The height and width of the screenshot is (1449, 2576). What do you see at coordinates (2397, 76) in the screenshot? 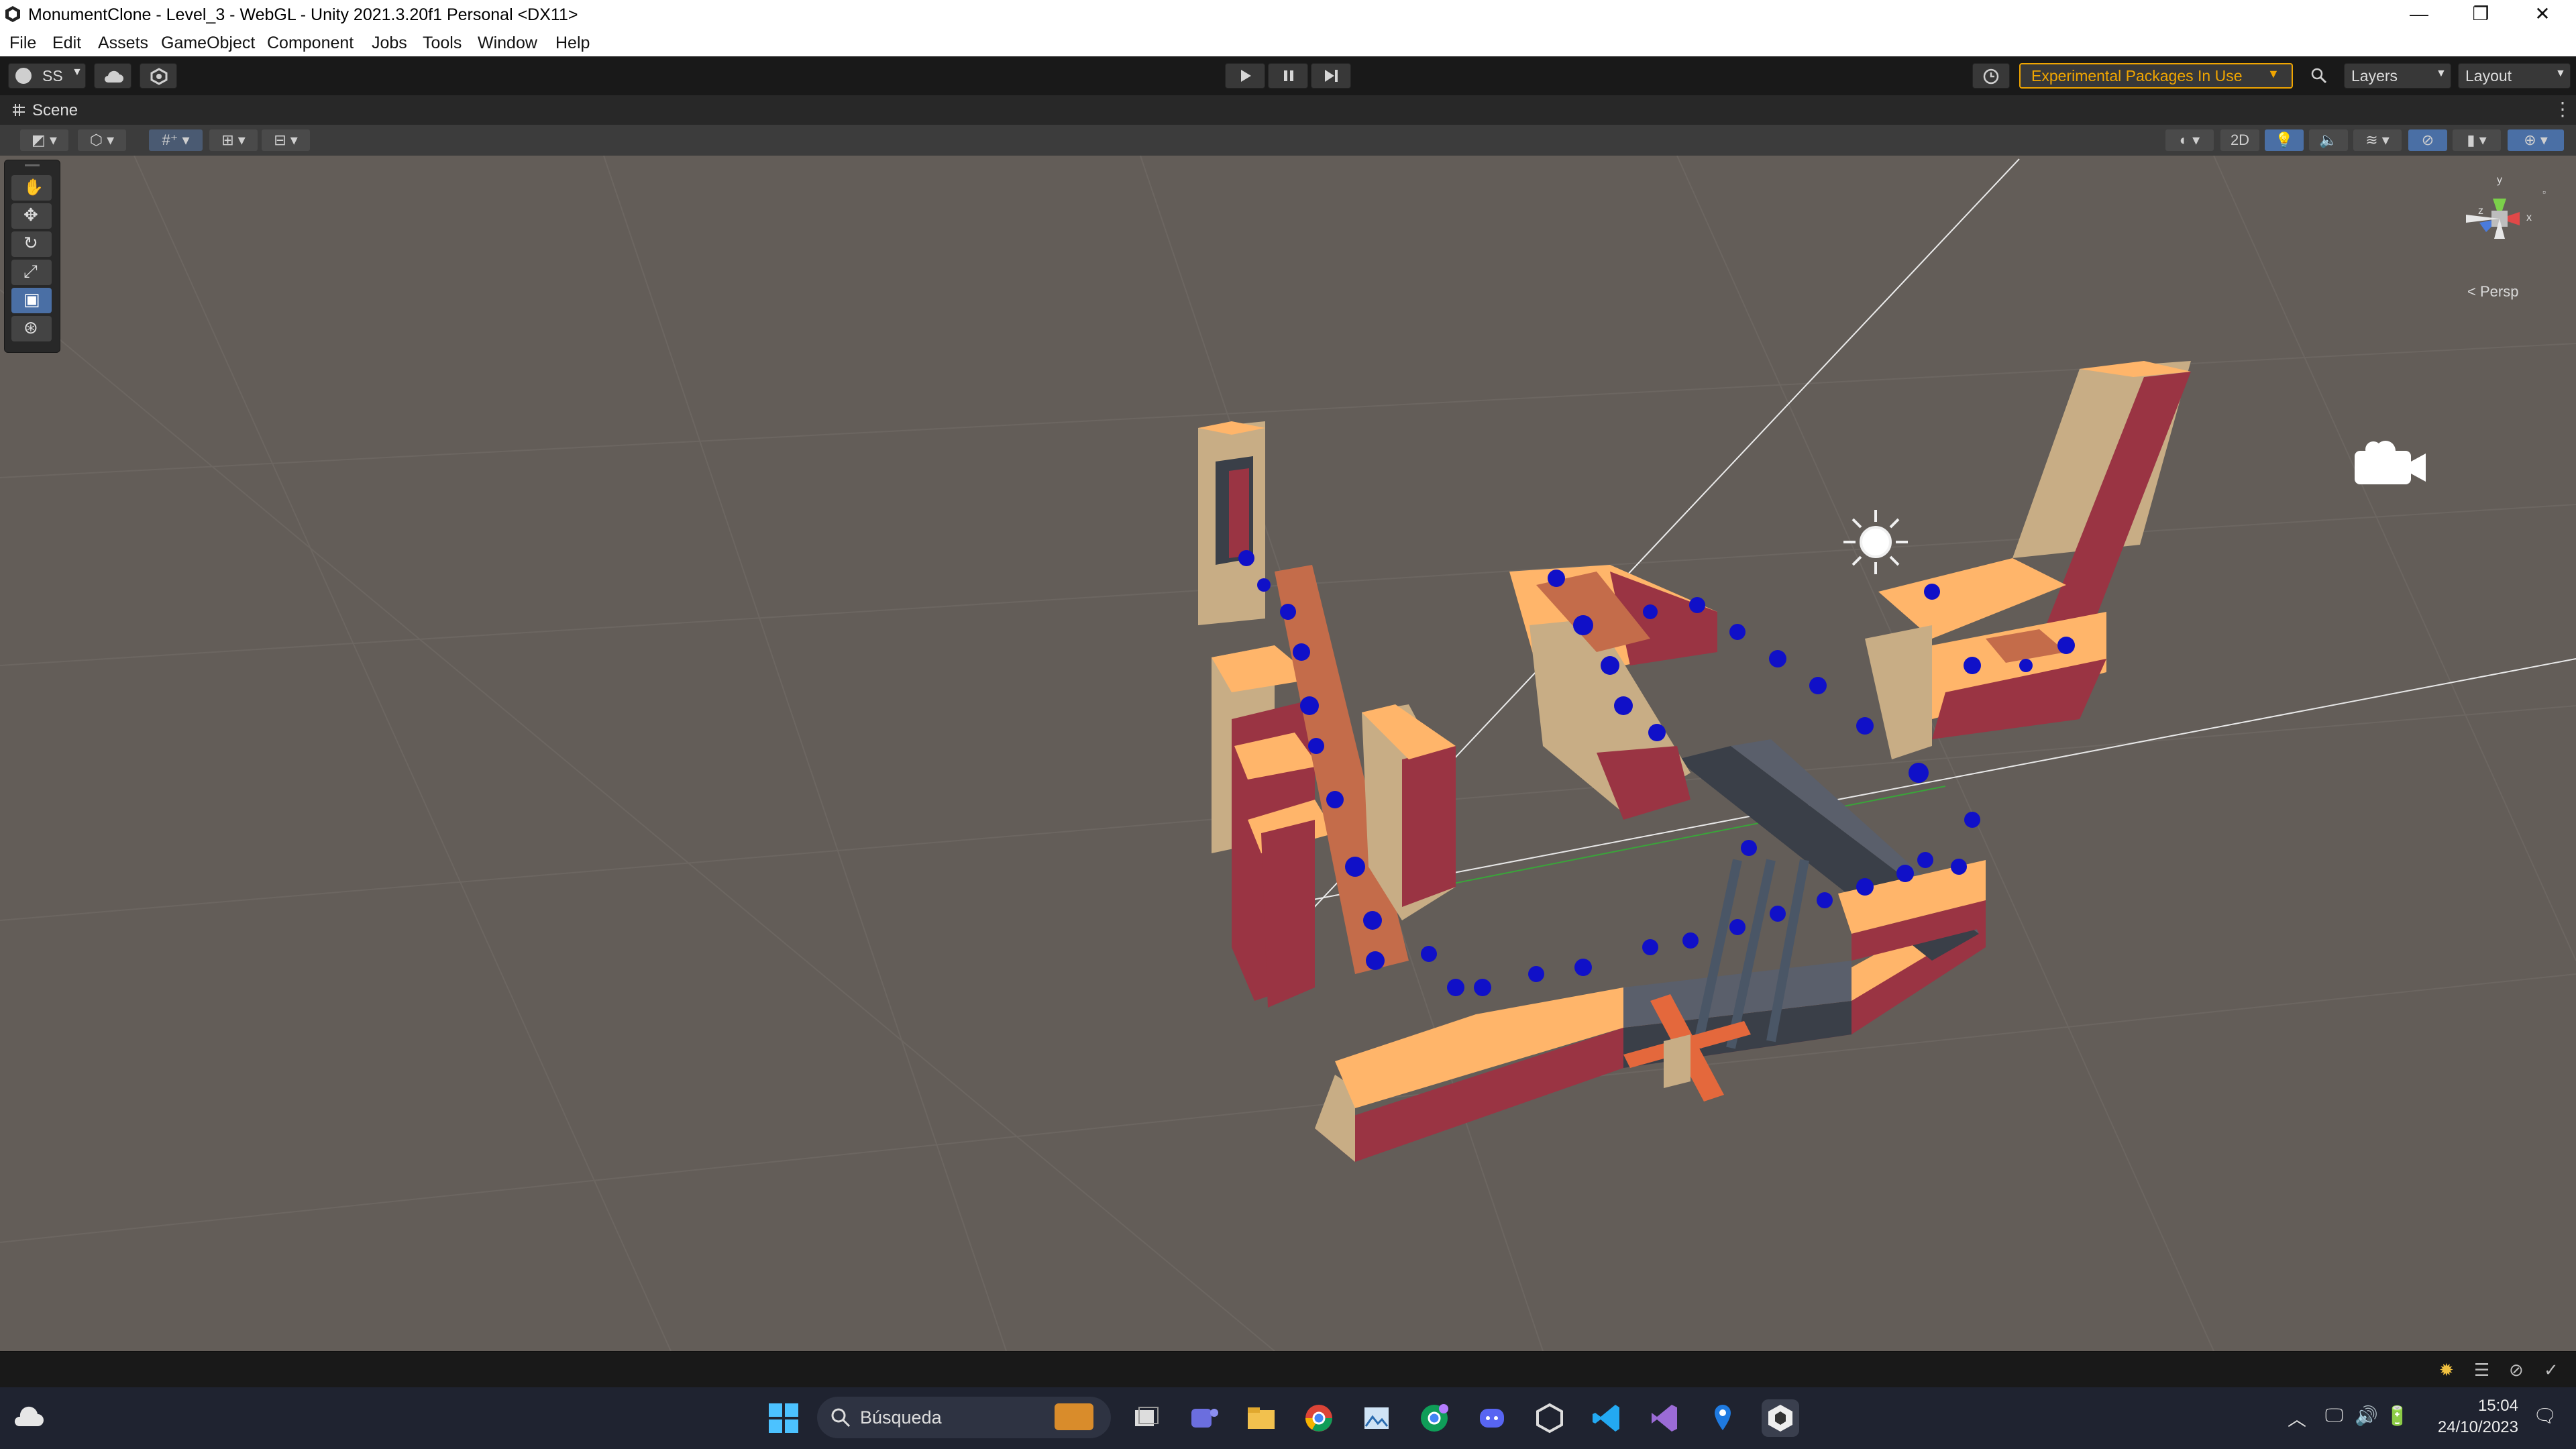
I see `layers-dropdown: Layers ▼` at bounding box center [2397, 76].